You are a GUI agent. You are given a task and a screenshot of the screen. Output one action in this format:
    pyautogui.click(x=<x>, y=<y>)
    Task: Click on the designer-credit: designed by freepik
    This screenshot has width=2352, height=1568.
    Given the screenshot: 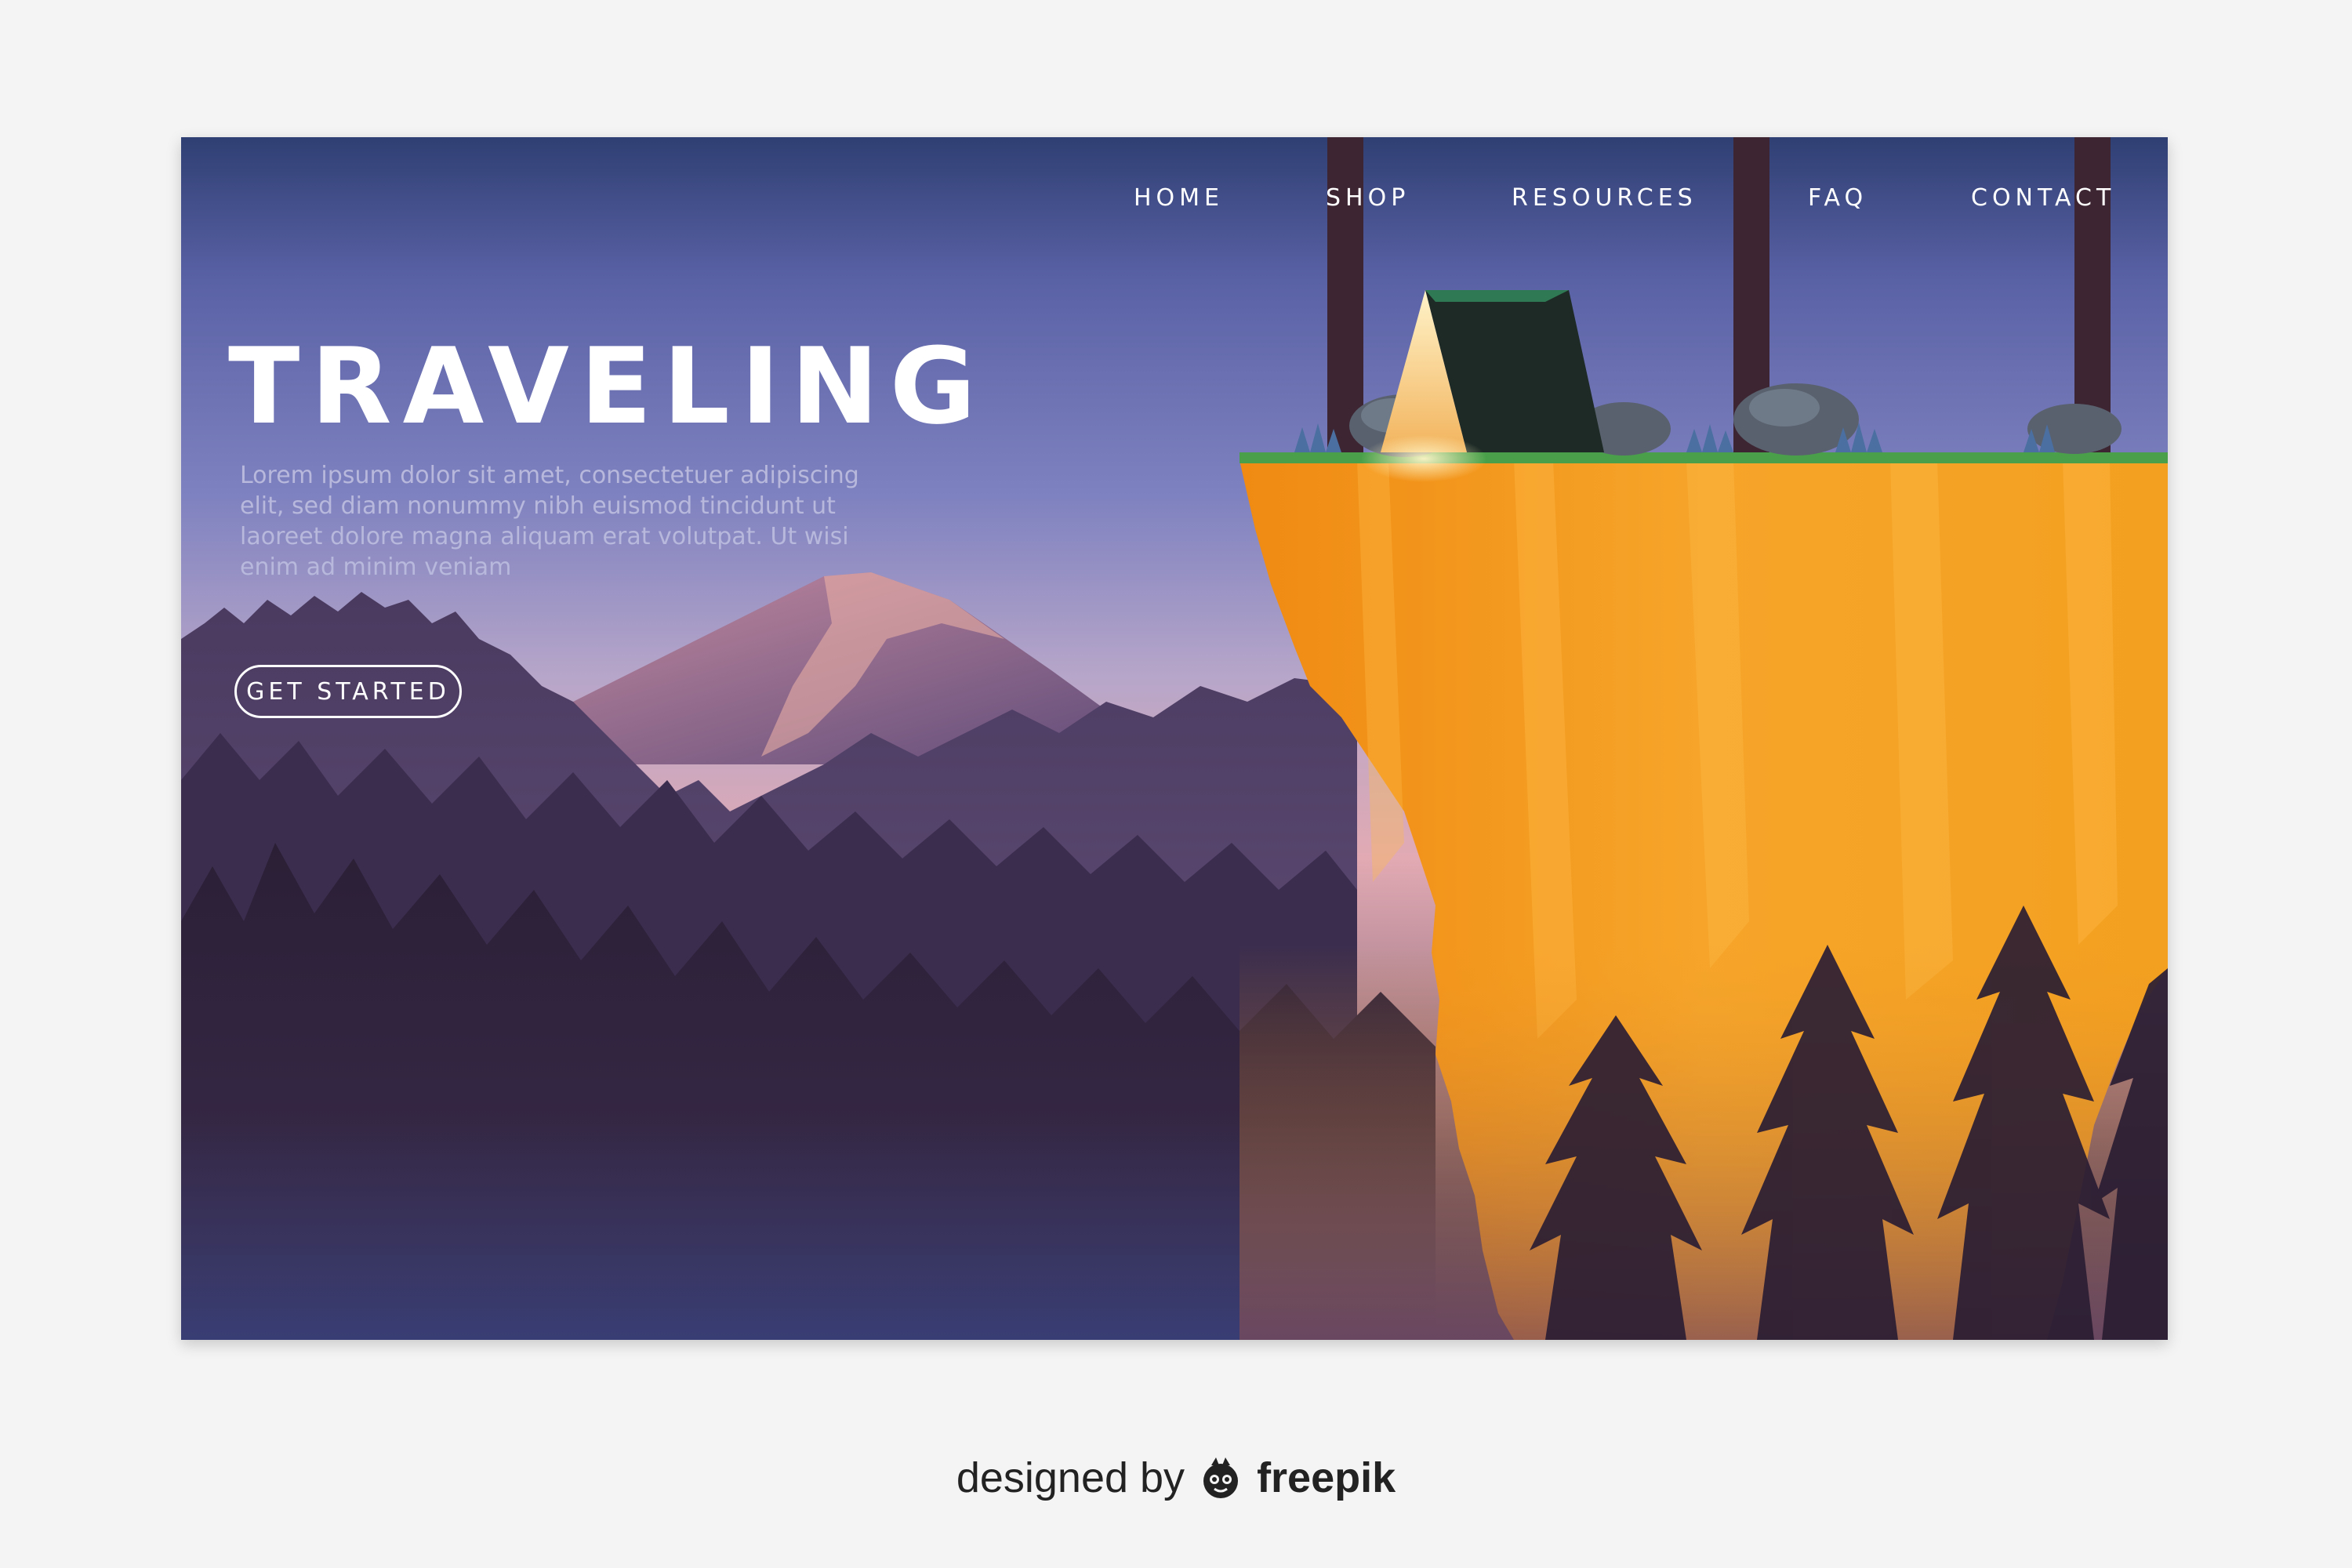 What is the action you would take?
    pyautogui.click(x=1176, y=1477)
    